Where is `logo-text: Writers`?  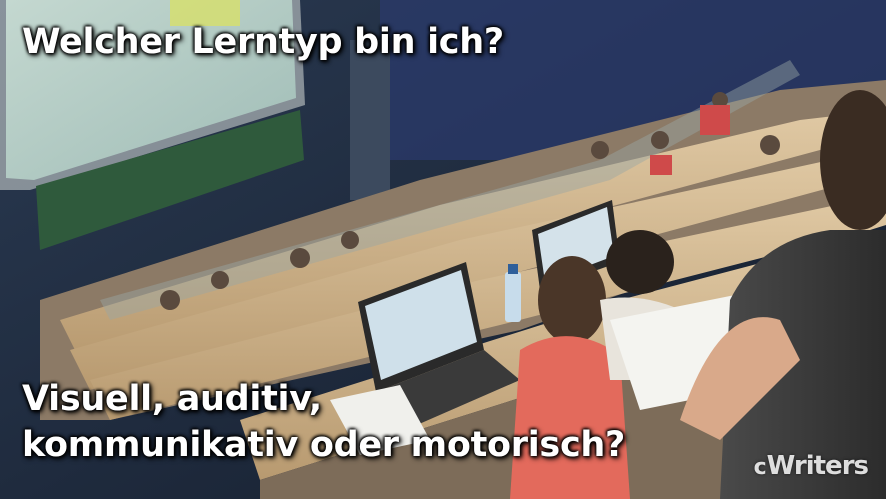 logo-text: Writers is located at coordinates (817, 466).